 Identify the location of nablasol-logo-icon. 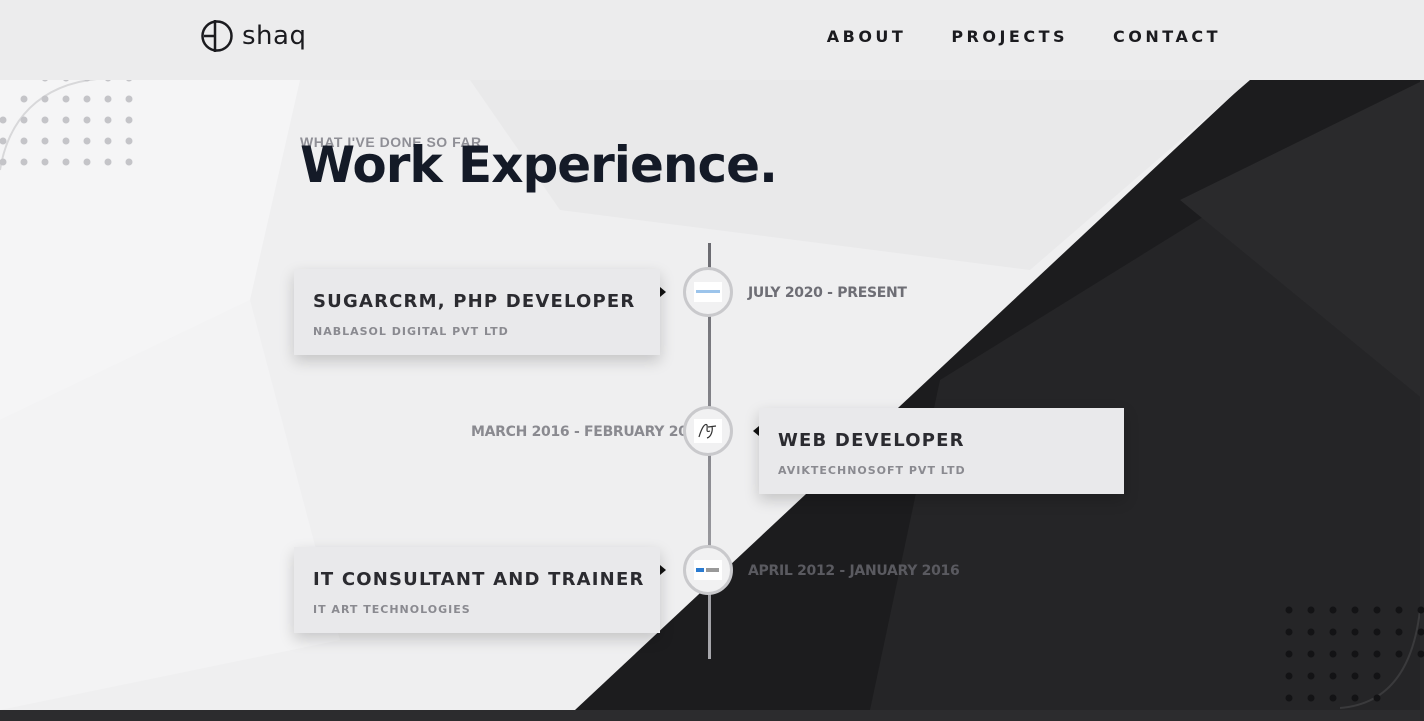
(708, 292).